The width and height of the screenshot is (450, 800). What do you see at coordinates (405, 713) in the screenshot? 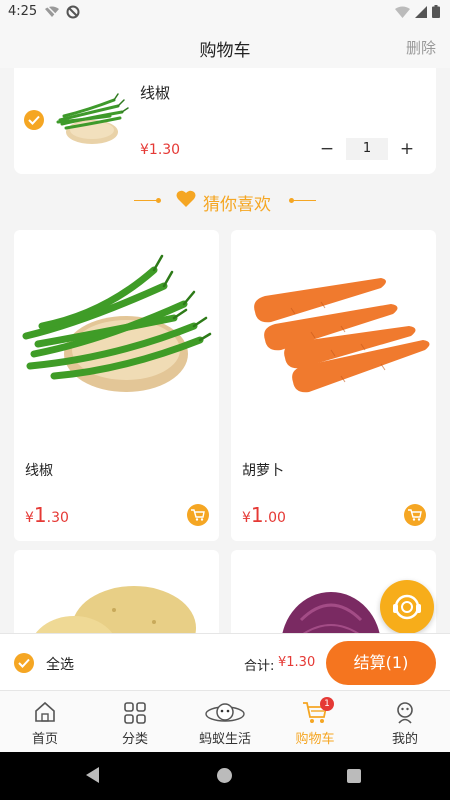
I see `profile-icon` at bounding box center [405, 713].